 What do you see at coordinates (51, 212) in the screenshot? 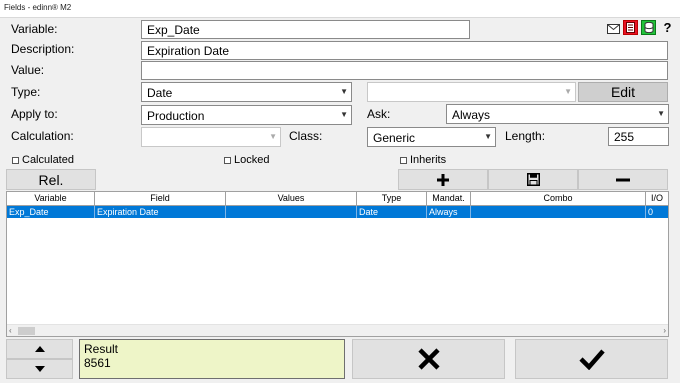
I see `table-cell-variable: Exp_Date` at bounding box center [51, 212].